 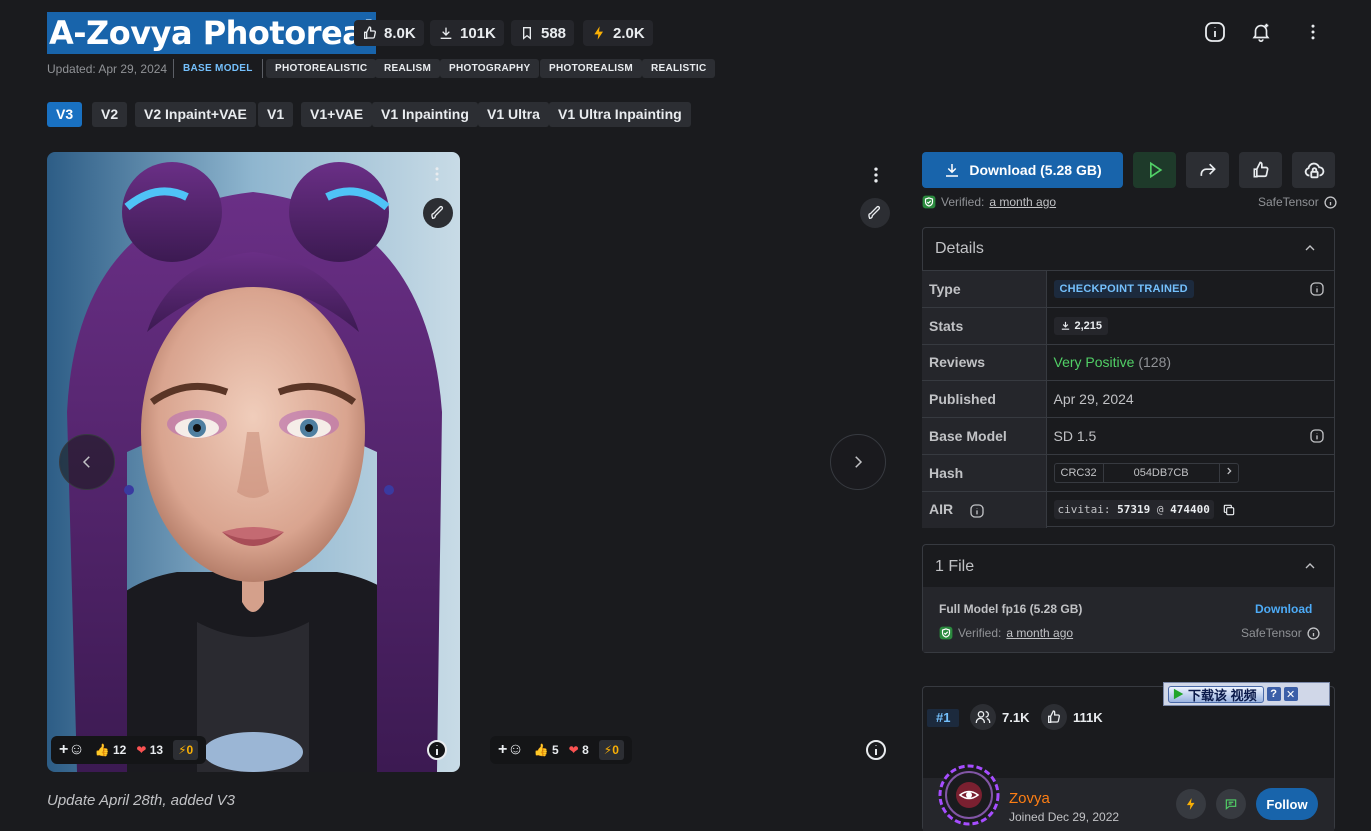 What do you see at coordinates (999, 717) in the screenshot?
I see `creator-followers-stat: 7.1K` at bounding box center [999, 717].